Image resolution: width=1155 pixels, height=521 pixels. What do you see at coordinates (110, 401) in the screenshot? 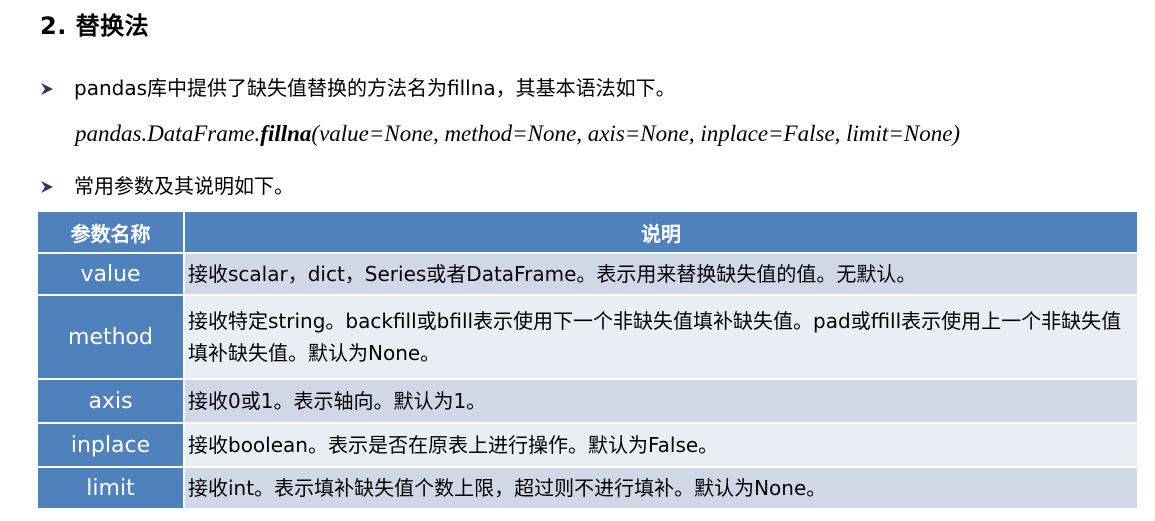
I see `param-name-cell: axis` at bounding box center [110, 401].